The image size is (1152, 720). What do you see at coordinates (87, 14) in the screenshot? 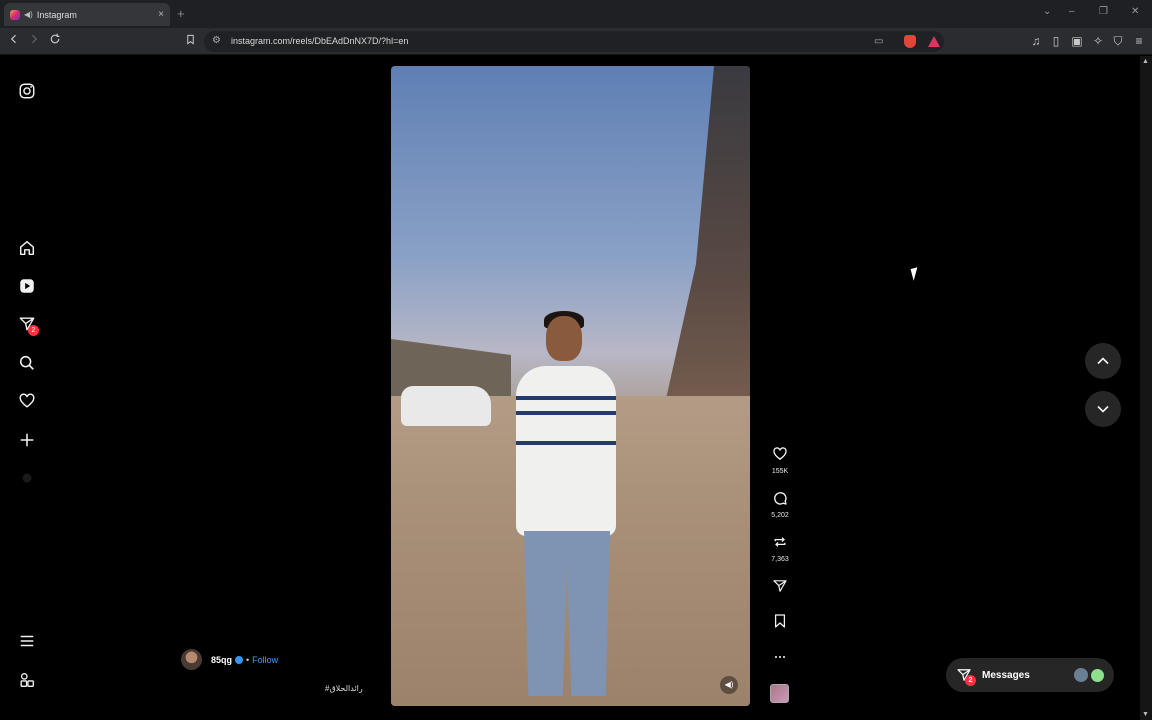
I see `browser-tab: ◀) Instagram ×` at bounding box center [87, 14].